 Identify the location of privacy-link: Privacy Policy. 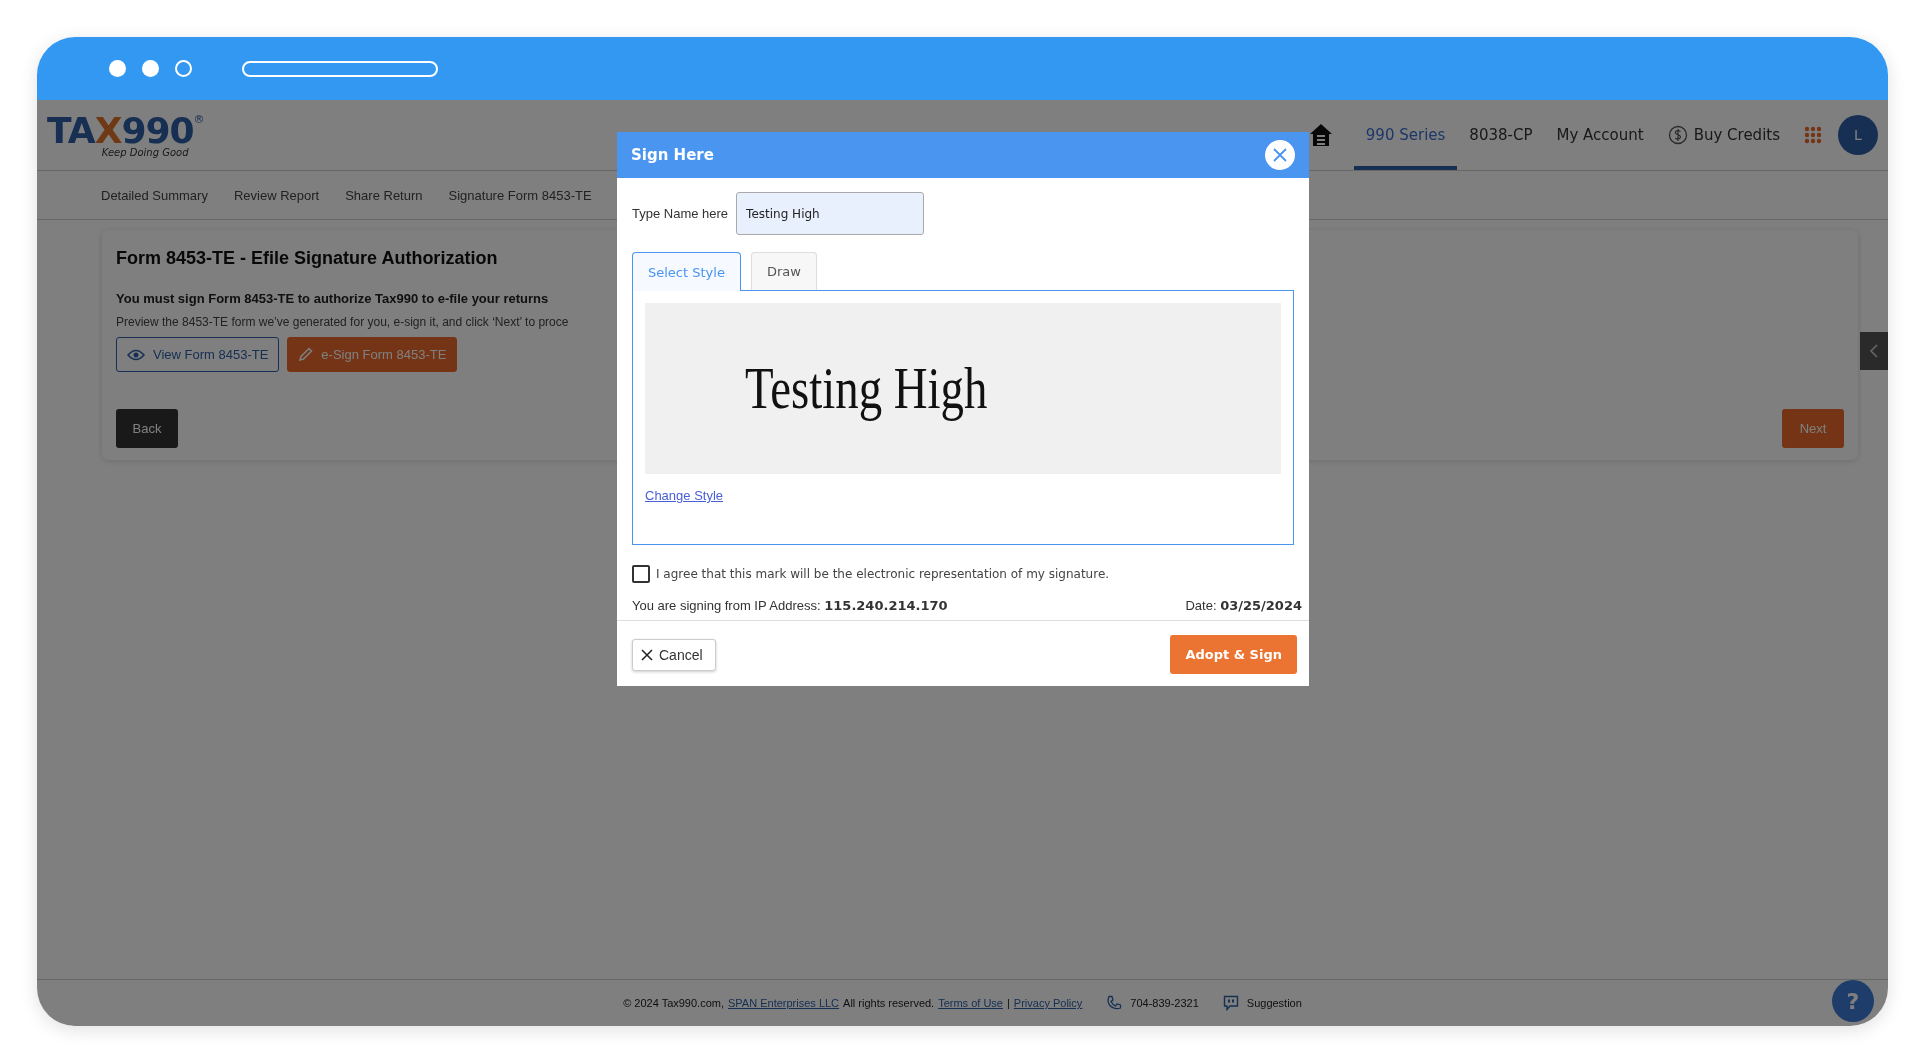
(1048, 1003).